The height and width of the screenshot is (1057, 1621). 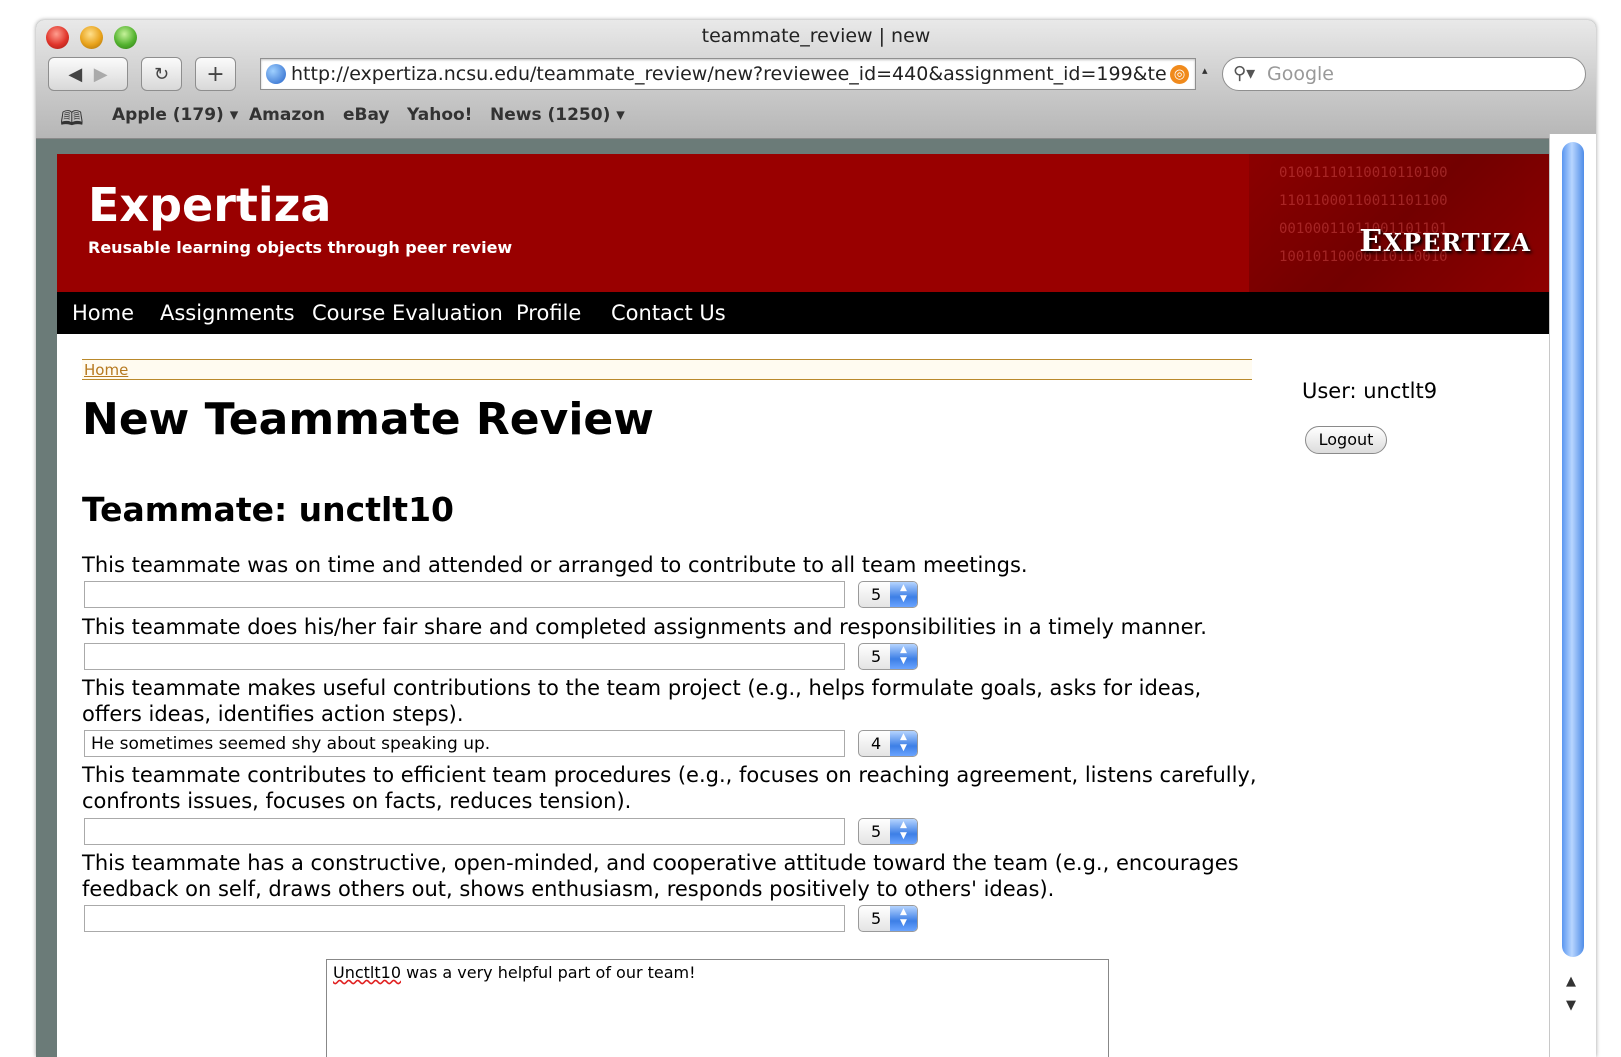 I want to click on score-value: 4, so click(x=876, y=743).